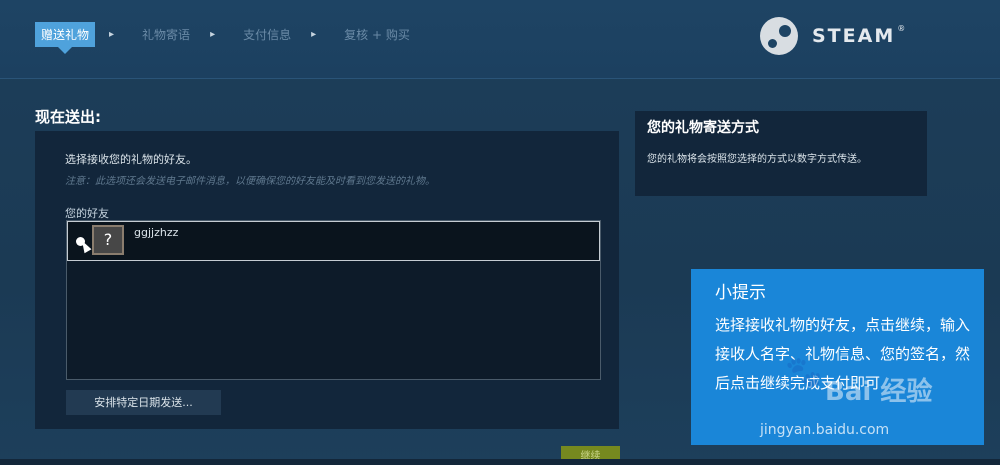 The height and width of the screenshot is (465, 1000). What do you see at coordinates (68, 117) in the screenshot?
I see `page-title: 现在送出:` at bounding box center [68, 117].